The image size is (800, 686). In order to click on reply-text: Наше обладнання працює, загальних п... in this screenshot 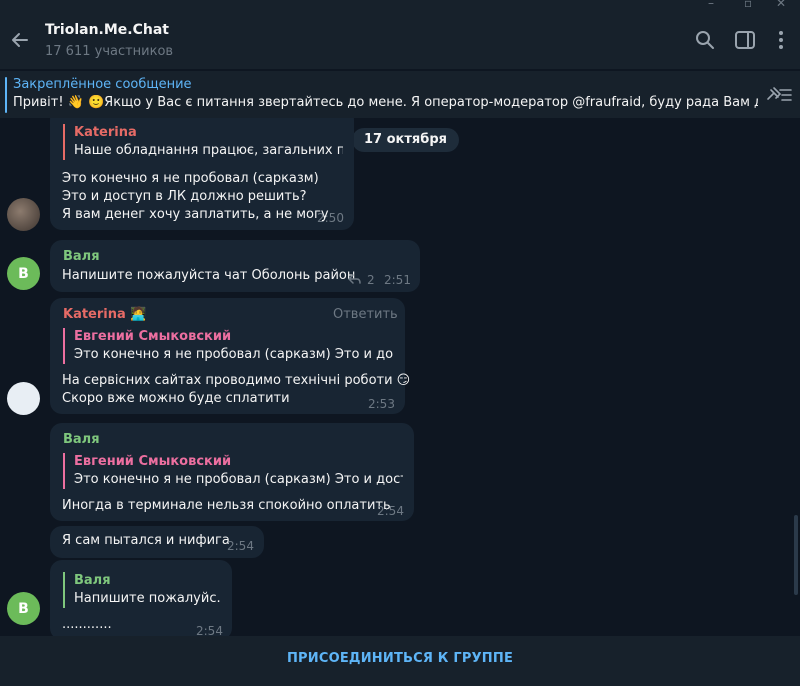, I will do `click(208, 150)`.